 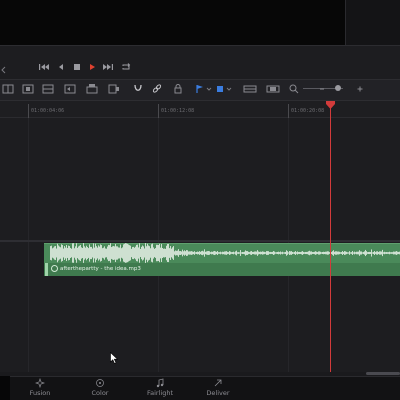 What do you see at coordinates (44, 67) in the screenshot?
I see `jump-to-start-button` at bounding box center [44, 67].